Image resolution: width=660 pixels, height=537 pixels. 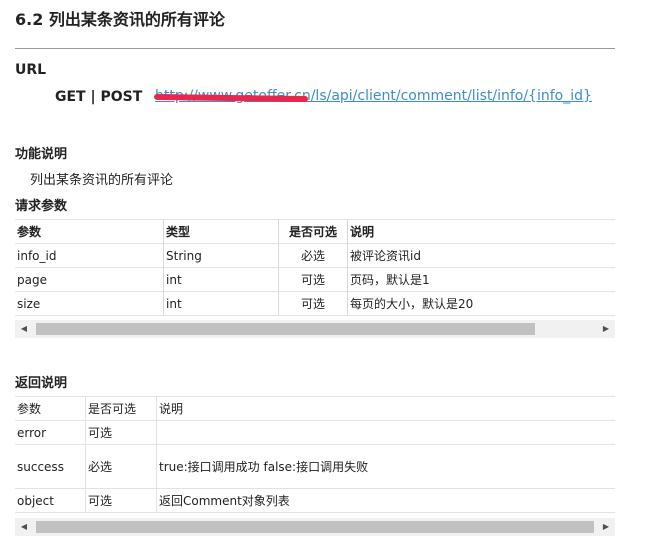 I want to click on table-cell: String, so click(x=221, y=255).